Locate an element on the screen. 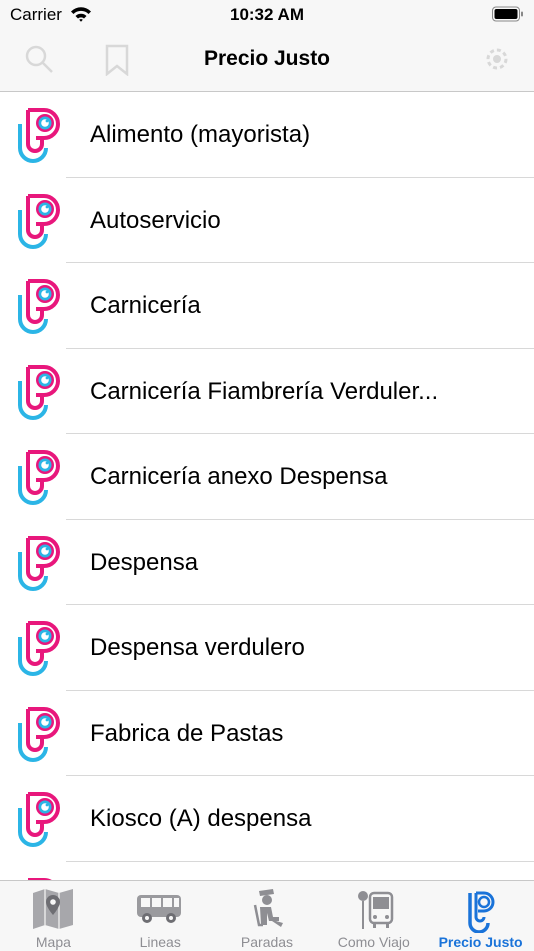 This screenshot has height=951, width=534. list-item-label: Alimento (mayorista) is located at coordinates (200, 134).